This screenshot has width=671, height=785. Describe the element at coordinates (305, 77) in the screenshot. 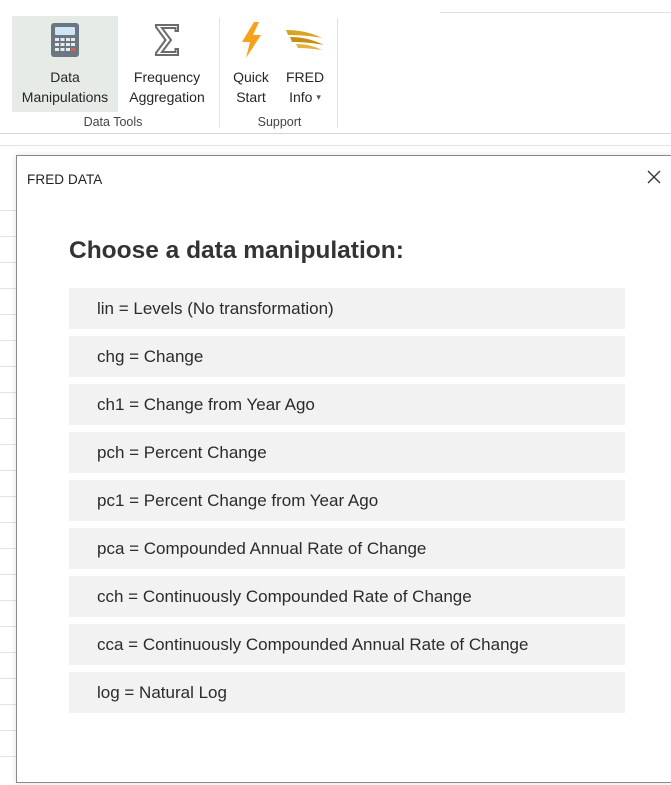

I see `fred-info-label-line1: FRED` at that location.